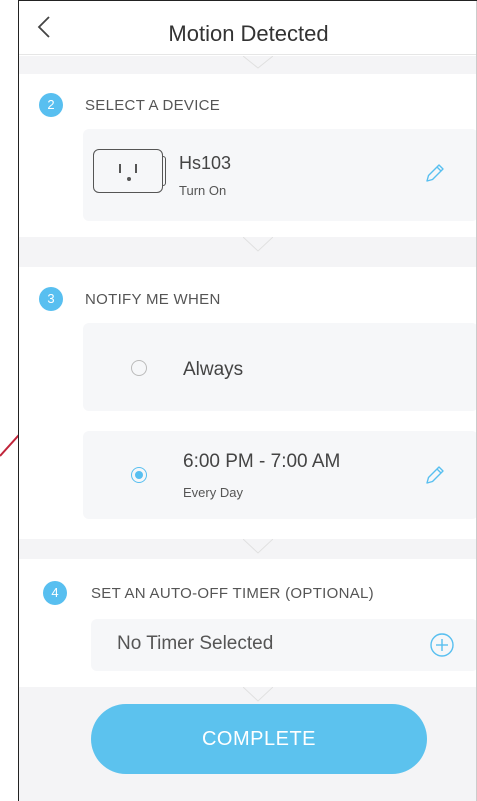 Image resolution: width=477 pixels, height=801 pixels. What do you see at coordinates (203, 190) in the screenshot?
I see `device-action: Turn On` at bounding box center [203, 190].